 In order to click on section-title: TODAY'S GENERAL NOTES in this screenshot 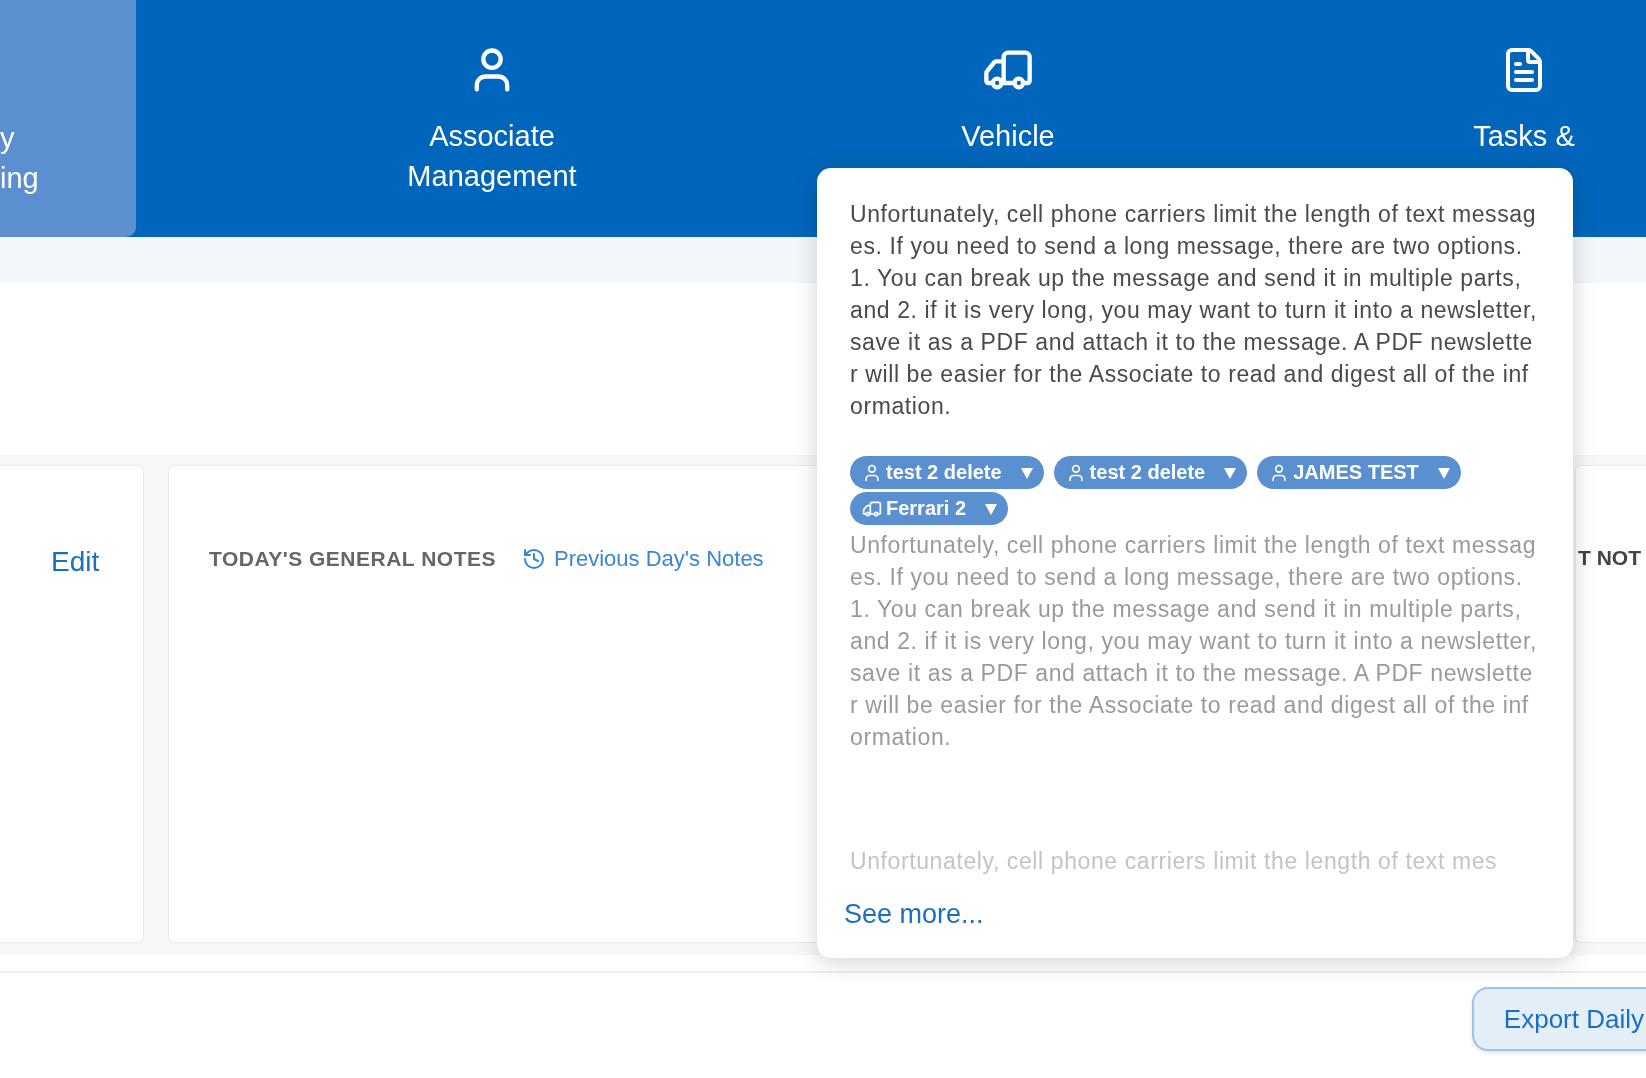, I will do `click(352, 559)`.